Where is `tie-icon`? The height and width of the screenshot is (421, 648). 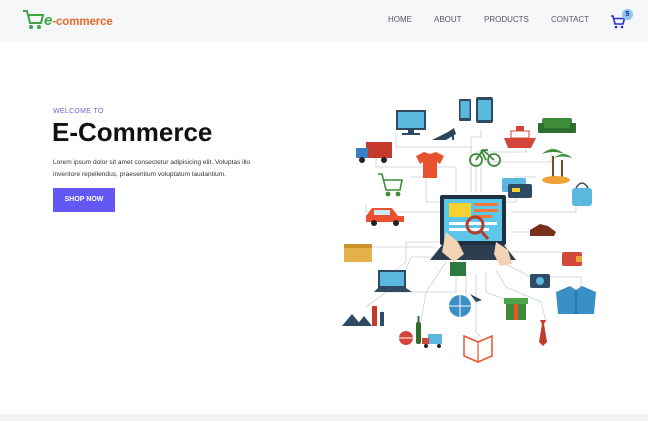 tie-icon is located at coordinates (543, 333).